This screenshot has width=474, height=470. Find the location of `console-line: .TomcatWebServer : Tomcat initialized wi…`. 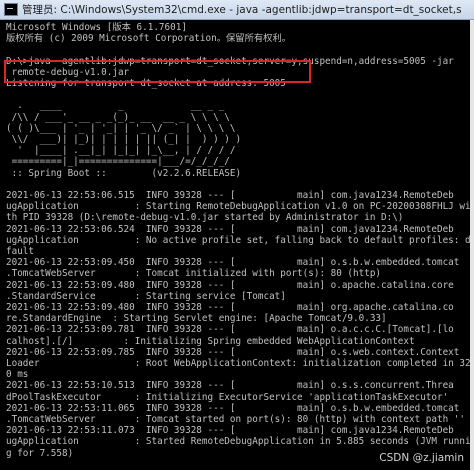

console-line: .TomcatWebServer : Tomcat initialized wi… is located at coordinates (194, 274).